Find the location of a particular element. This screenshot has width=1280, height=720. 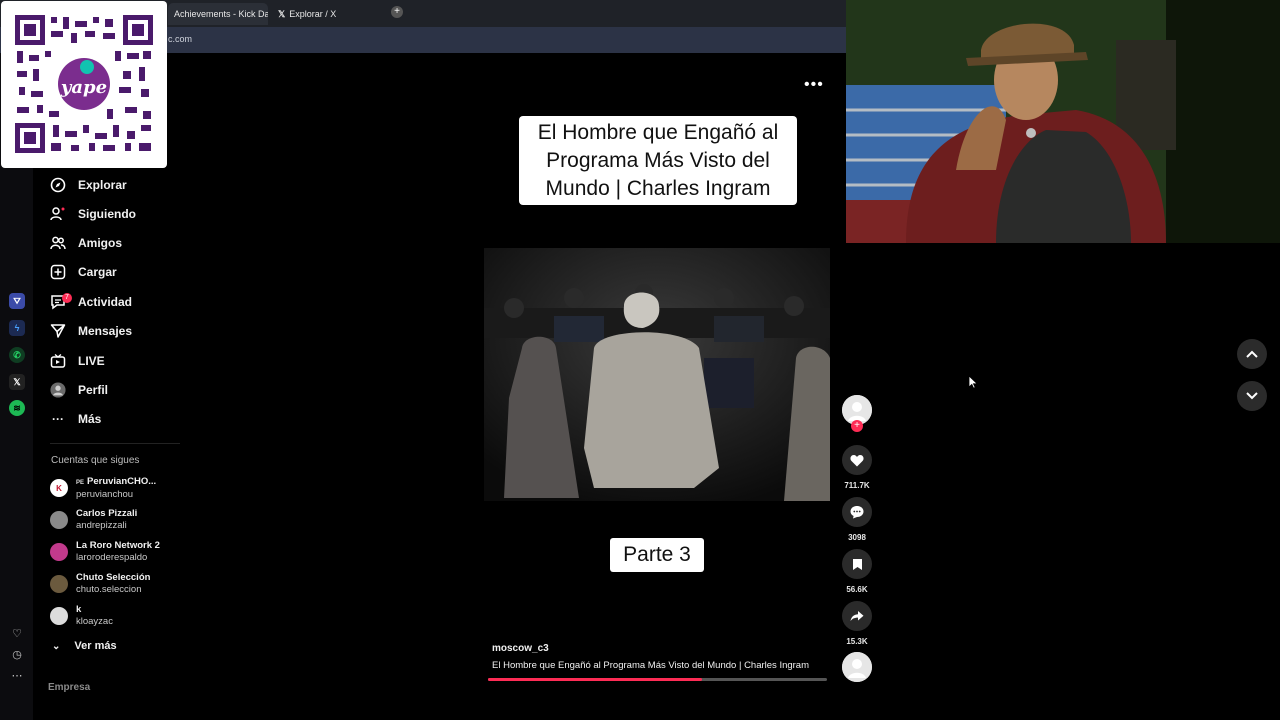

sidebar-item-explorar: Explorar is located at coordinates (88, 185).